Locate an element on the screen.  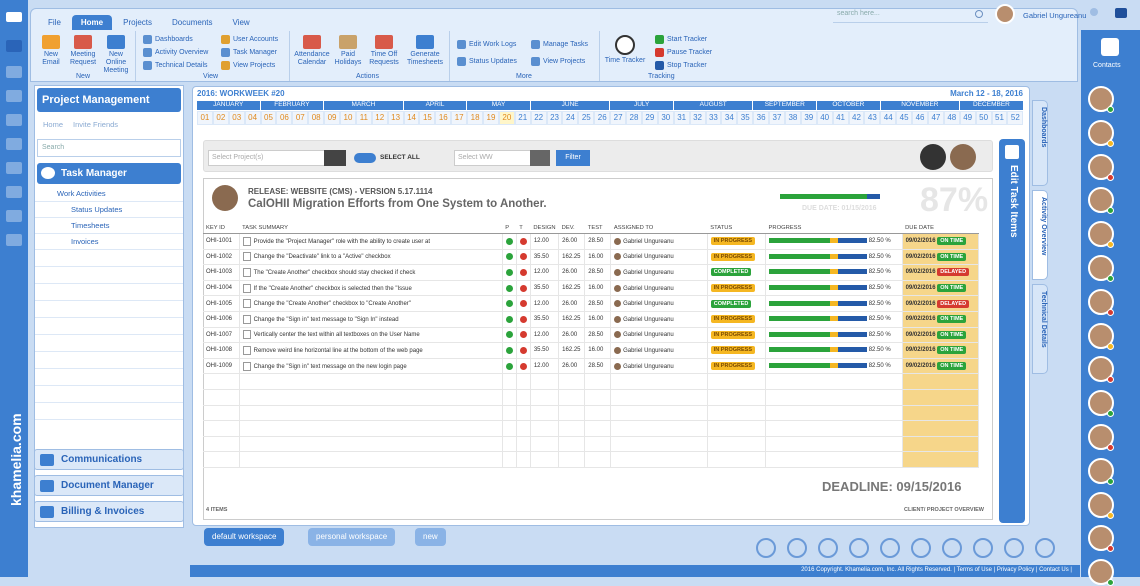
tab-dashboards: Dashboards is located at coordinates (1040, 143).